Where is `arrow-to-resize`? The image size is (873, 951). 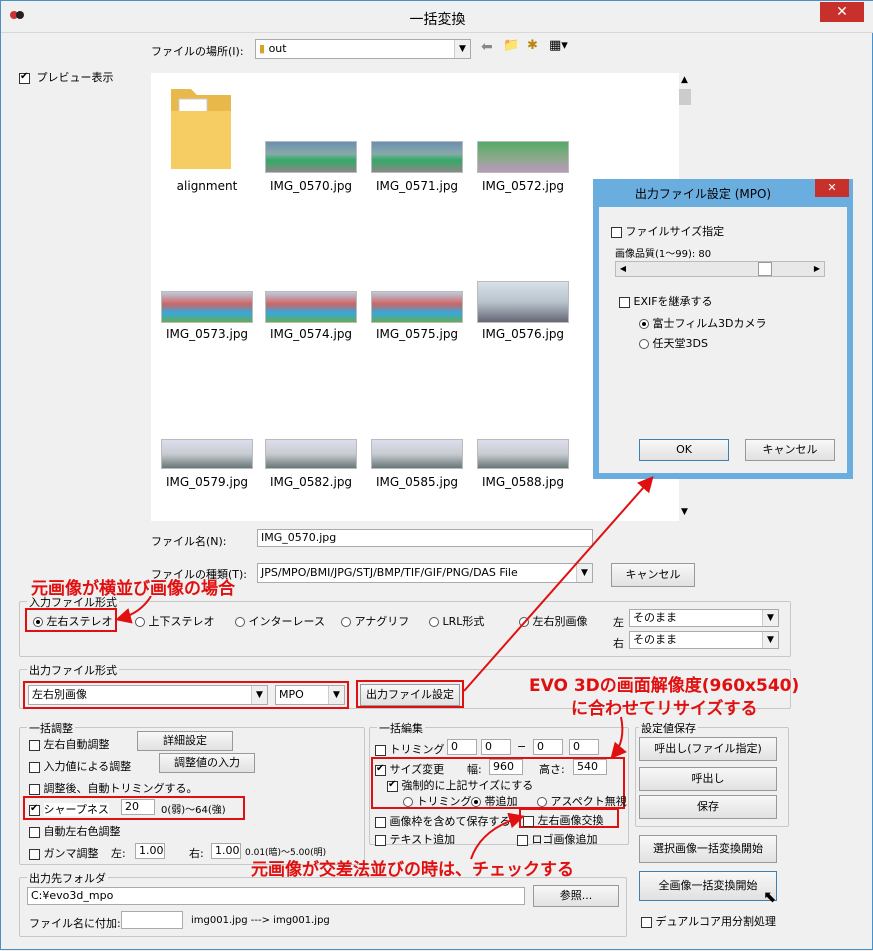
arrow-to-resize is located at coordinates (618, 738).